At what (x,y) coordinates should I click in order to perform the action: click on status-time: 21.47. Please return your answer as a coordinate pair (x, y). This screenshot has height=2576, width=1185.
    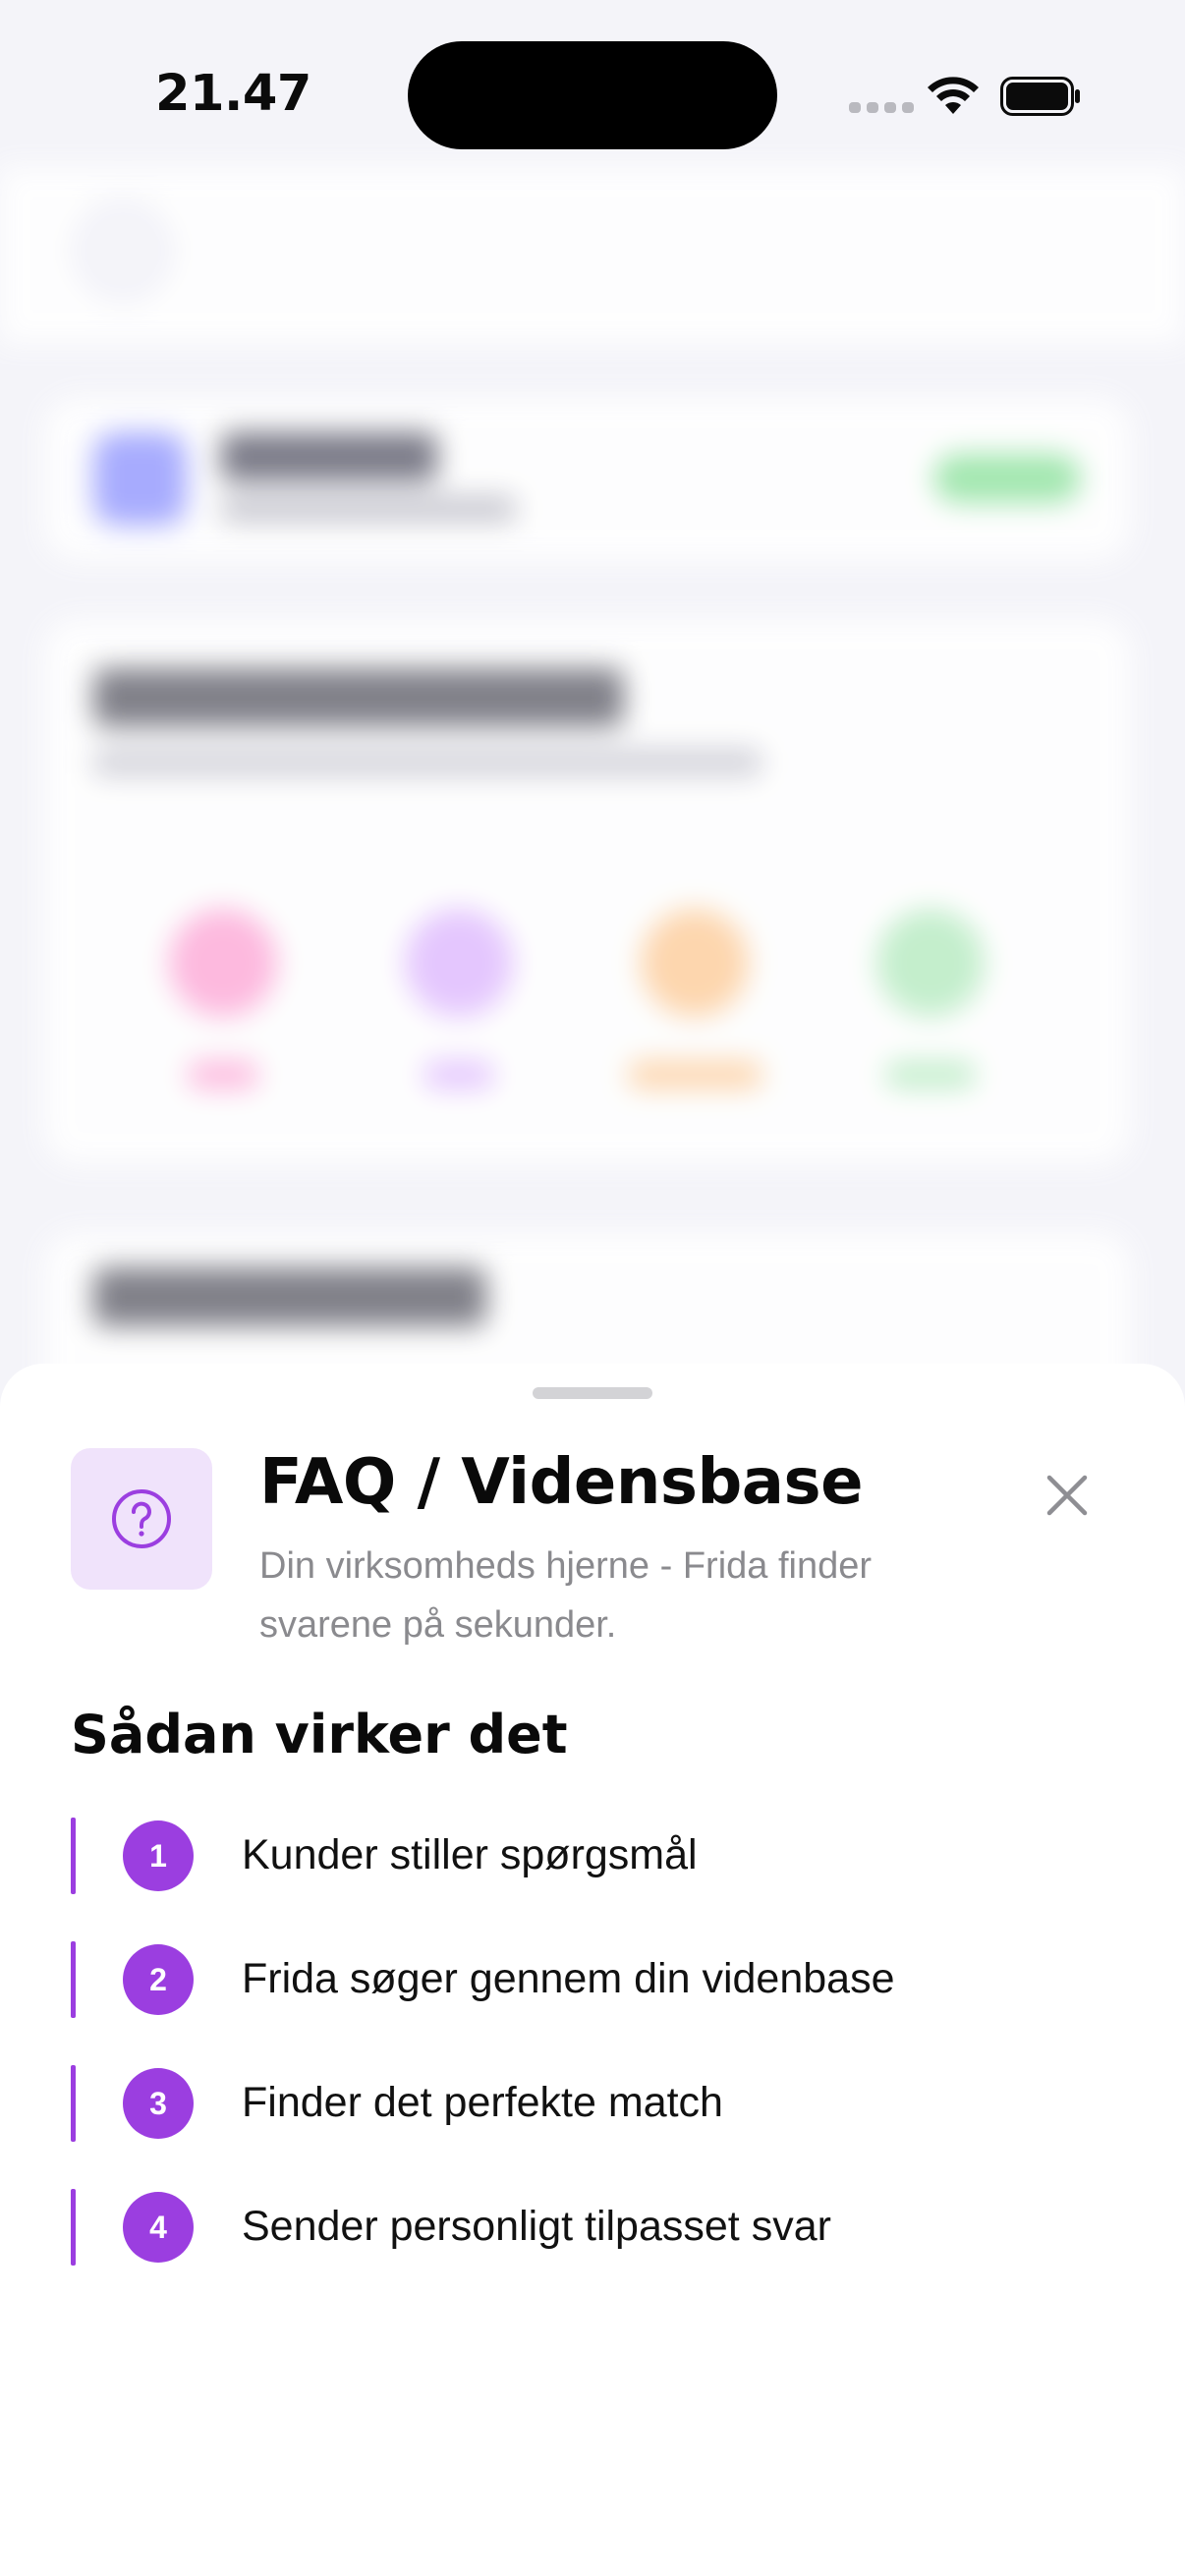
    Looking at the image, I should click on (233, 94).